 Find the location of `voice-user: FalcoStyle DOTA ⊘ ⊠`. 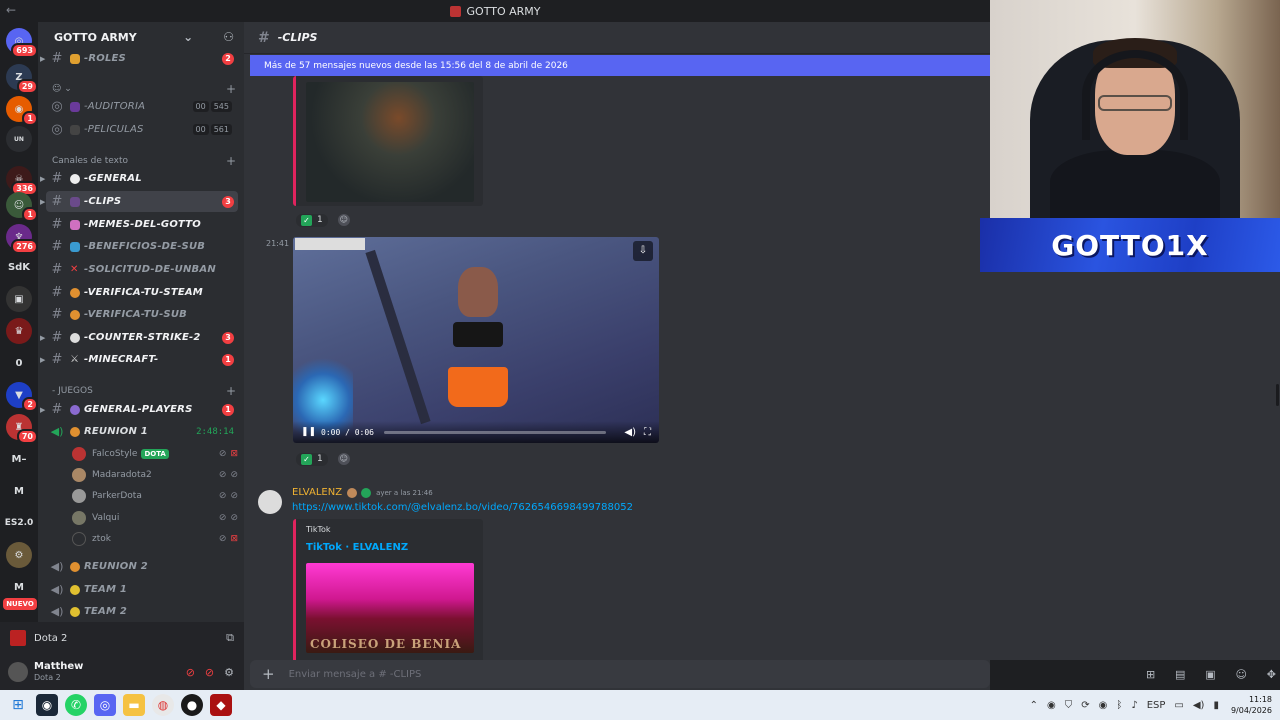

voice-user: FalcoStyle DOTA ⊘ ⊠ is located at coordinates (155, 454).